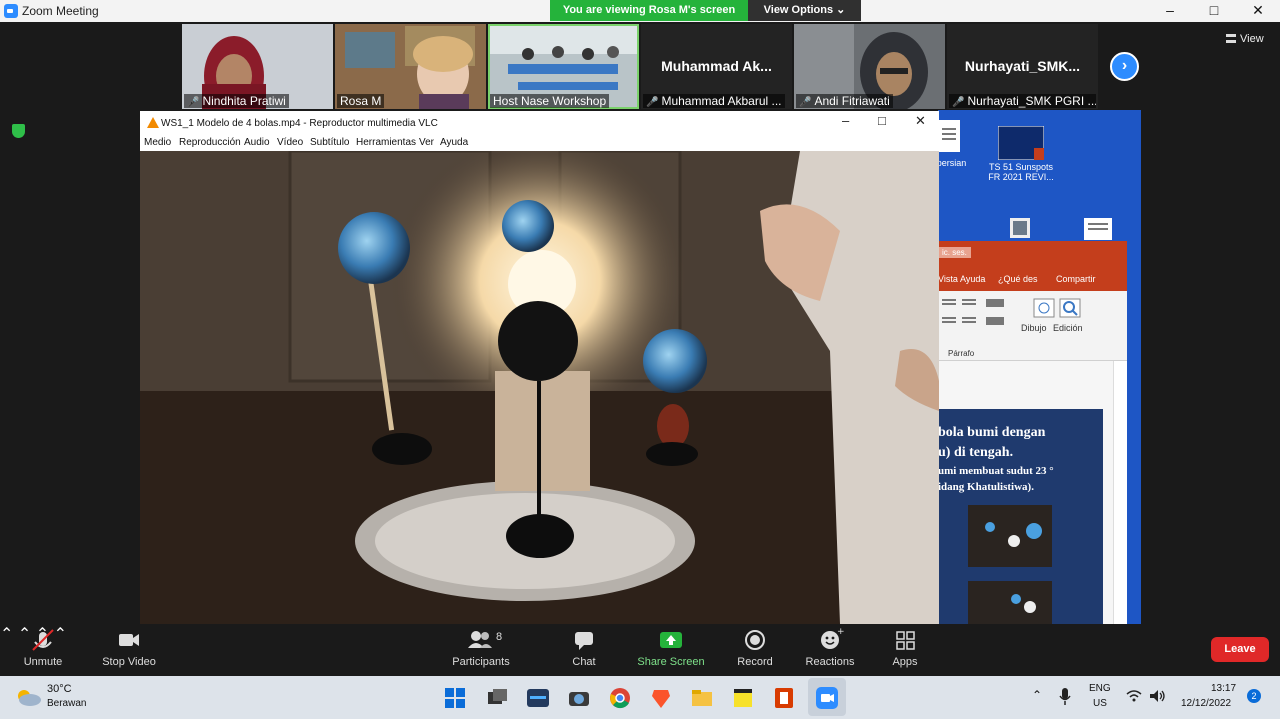 The height and width of the screenshot is (719, 1280). I want to click on document-icon, so click(1098, 229).